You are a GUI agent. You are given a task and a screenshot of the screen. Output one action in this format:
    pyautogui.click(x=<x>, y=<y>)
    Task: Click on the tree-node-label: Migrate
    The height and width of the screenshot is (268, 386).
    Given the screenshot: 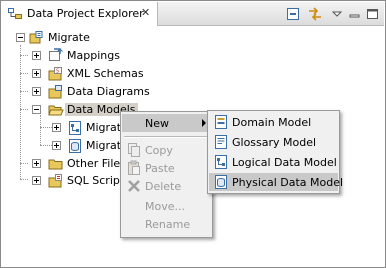 What is the action you would take?
    pyautogui.click(x=69, y=37)
    